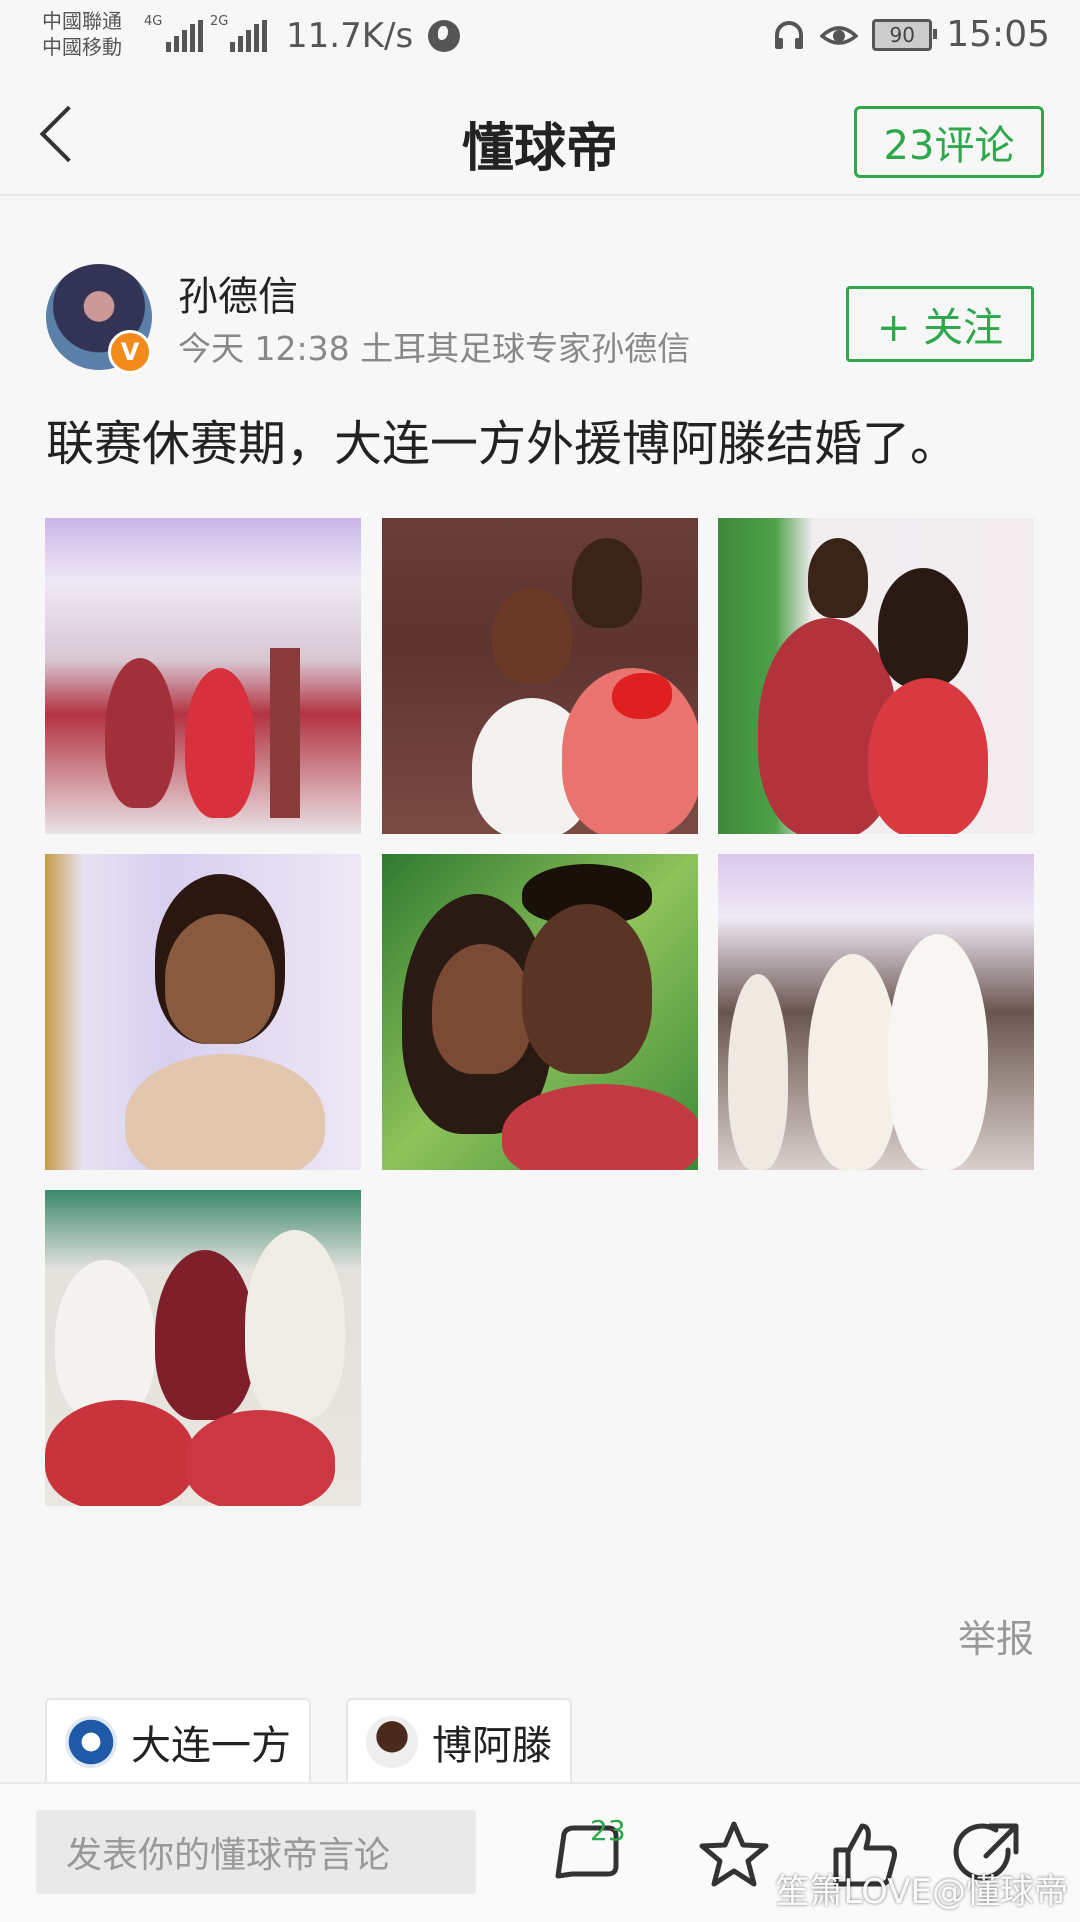 Image resolution: width=1080 pixels, height=1922 pixels. Describe the element at coordinates (540, 676) in the screenshot. I see `photo-couple-selfie` at that location.